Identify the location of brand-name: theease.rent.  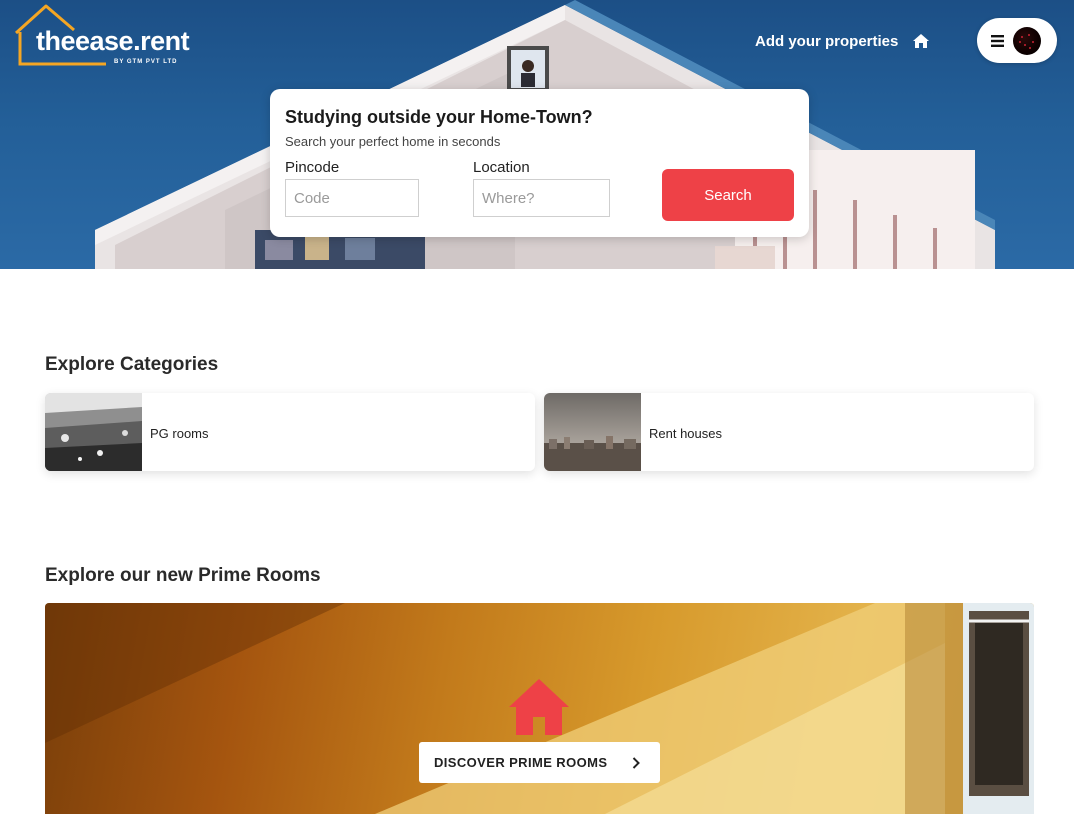
(113, 41).